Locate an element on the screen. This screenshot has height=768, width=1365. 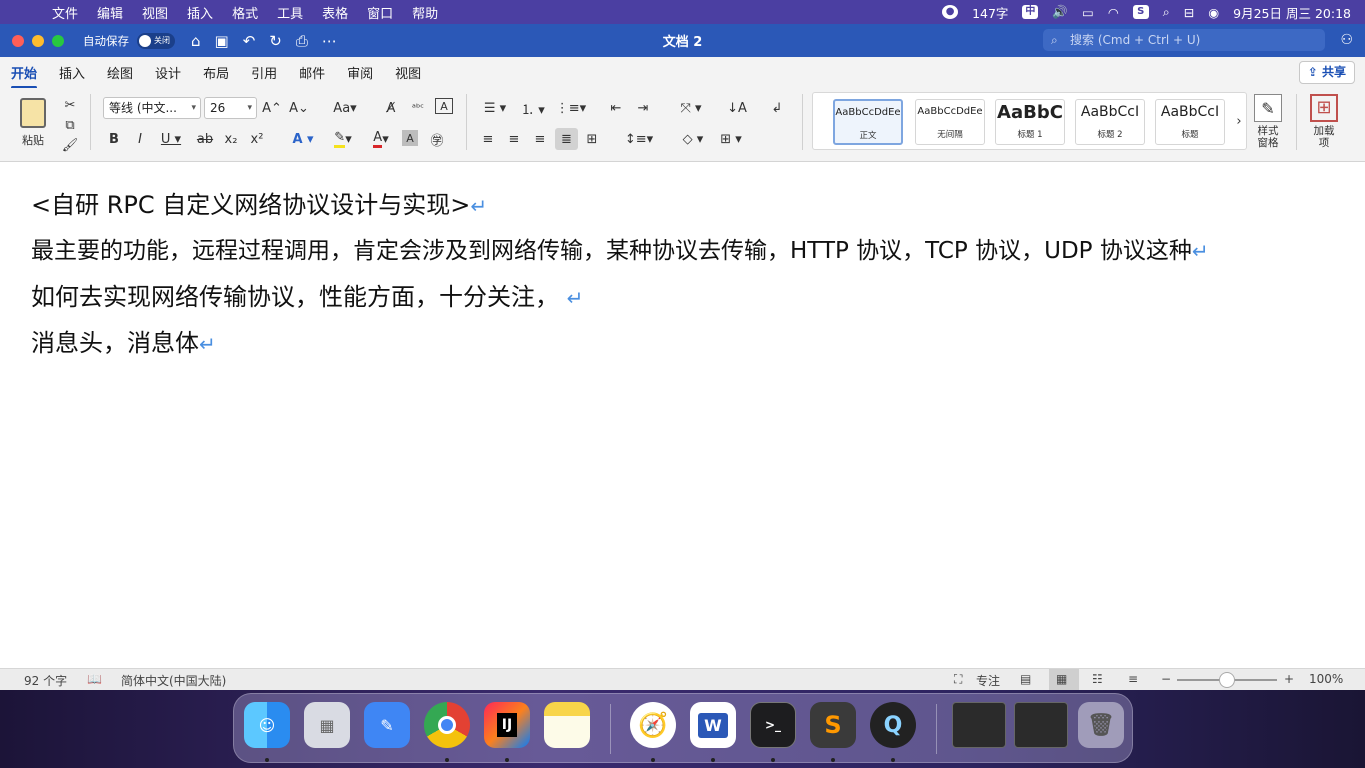
asian-layout-icon: ⤧ ▾ is located at coordinates (691, 108).